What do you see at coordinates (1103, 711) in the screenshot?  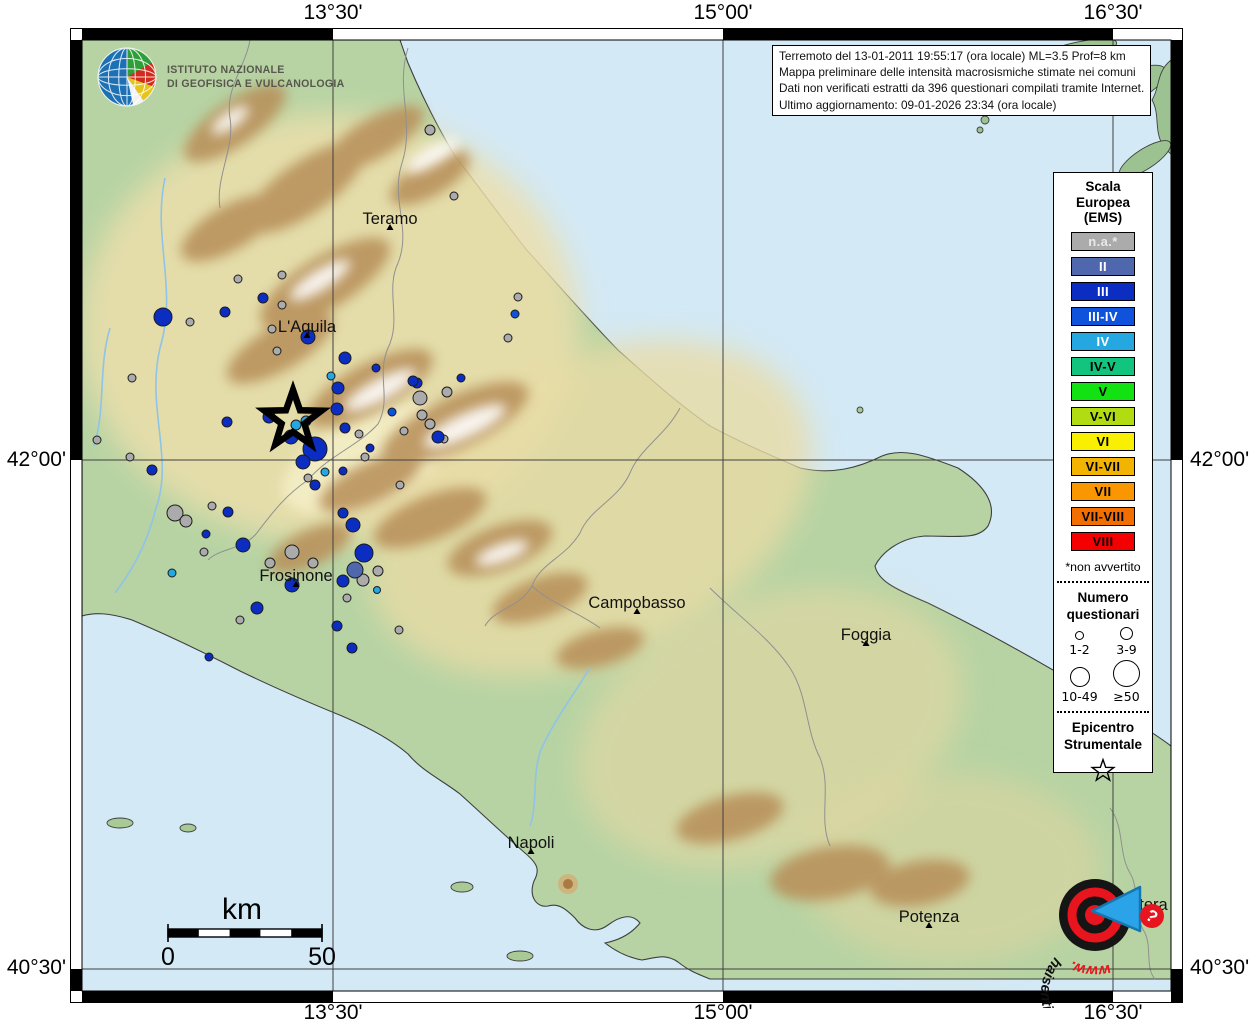 I see `legend-divider` at bounding box center [1103, 711].